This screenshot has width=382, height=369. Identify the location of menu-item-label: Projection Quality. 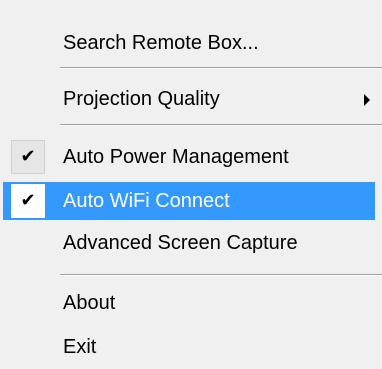
(141, 99).